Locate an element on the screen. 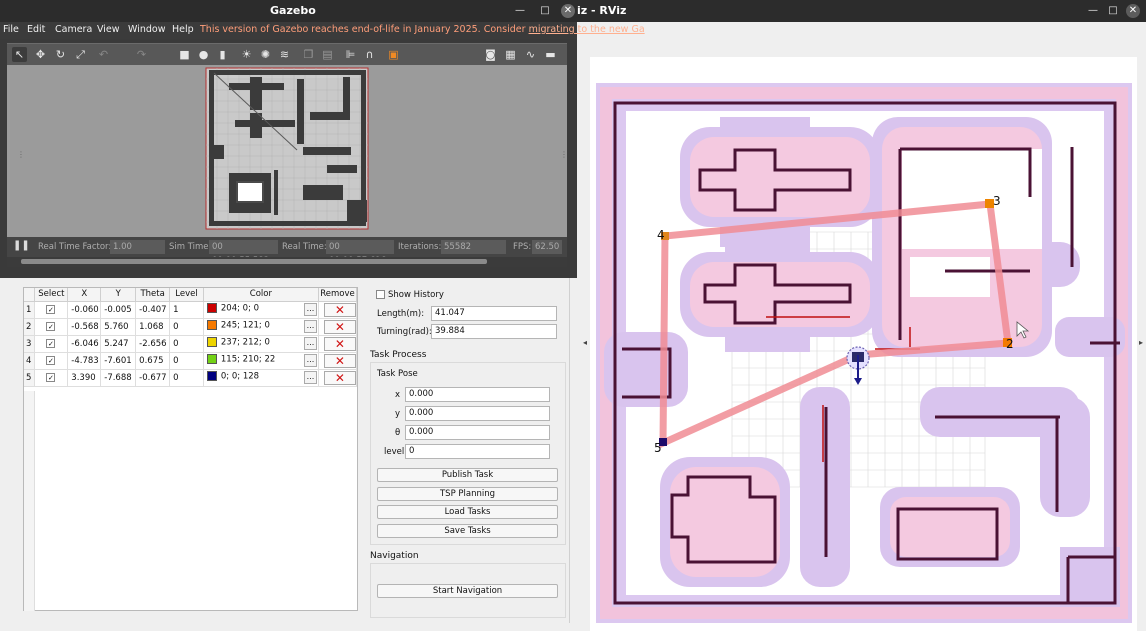  publish-task-button: Publish Task is located at coordinates (467, 475).